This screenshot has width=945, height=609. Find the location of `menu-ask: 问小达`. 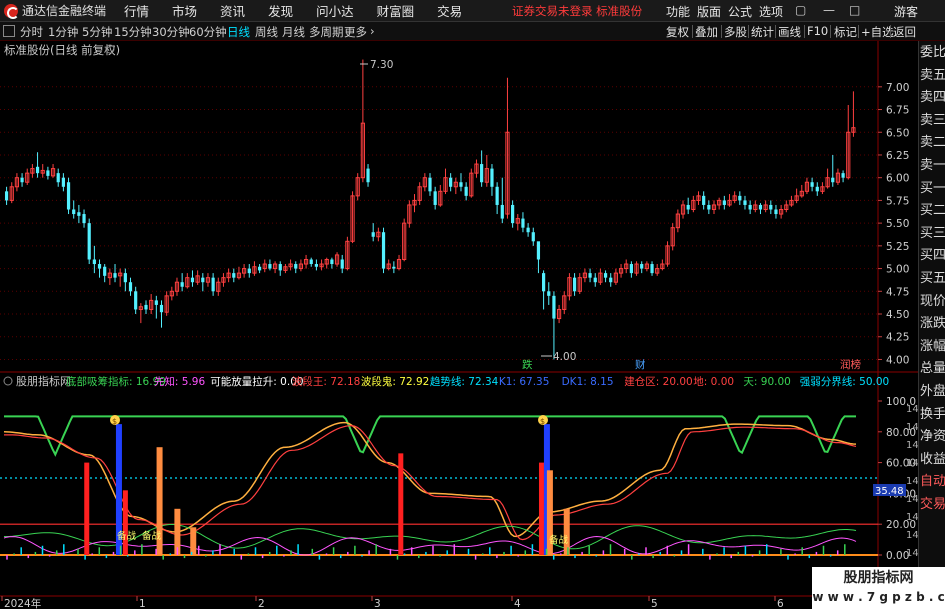

menu-ask: 问小达 is located at coordinates (335, 10).